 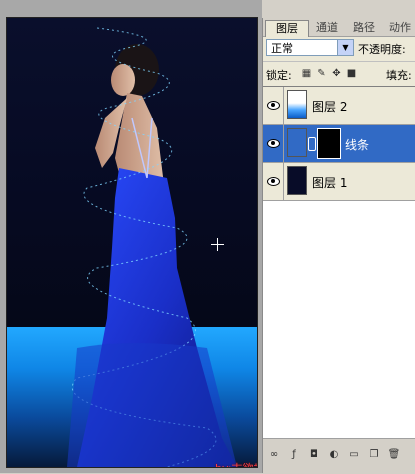 I want to click on adjustment-icon: ◐, so click(x=334, y=455).